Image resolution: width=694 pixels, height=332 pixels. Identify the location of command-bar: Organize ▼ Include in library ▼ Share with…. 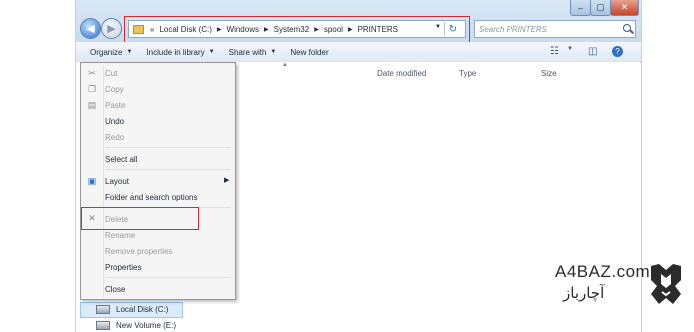
(358, 52).